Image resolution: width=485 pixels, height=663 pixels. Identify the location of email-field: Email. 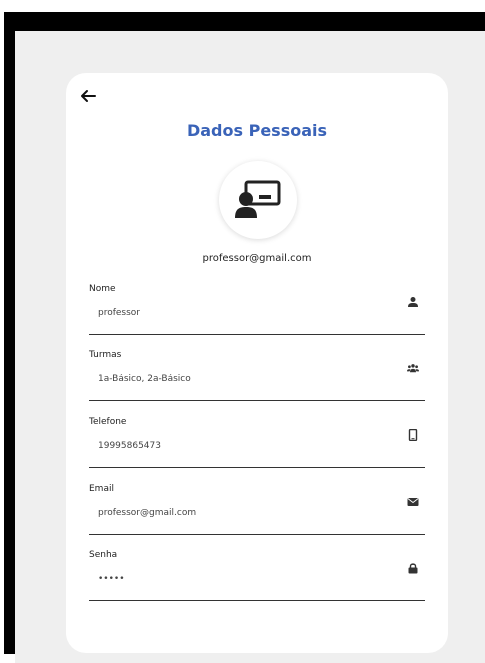
(257, 509).